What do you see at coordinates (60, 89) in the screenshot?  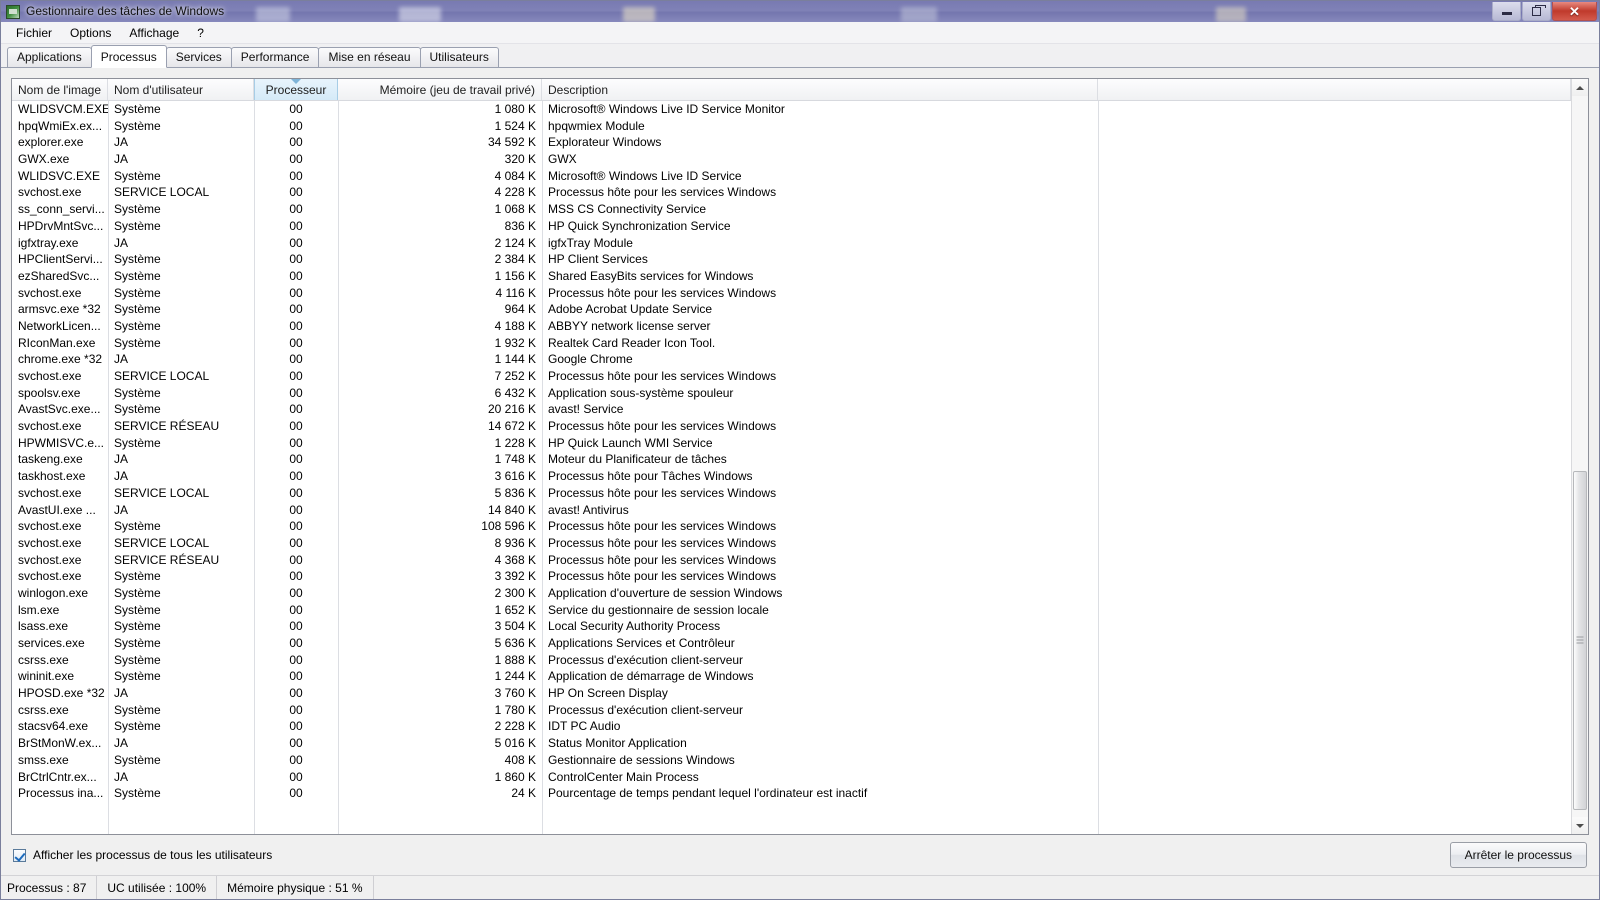 I see `column-header-image-name: Nom de l'image` at bounding box center [60, 89].